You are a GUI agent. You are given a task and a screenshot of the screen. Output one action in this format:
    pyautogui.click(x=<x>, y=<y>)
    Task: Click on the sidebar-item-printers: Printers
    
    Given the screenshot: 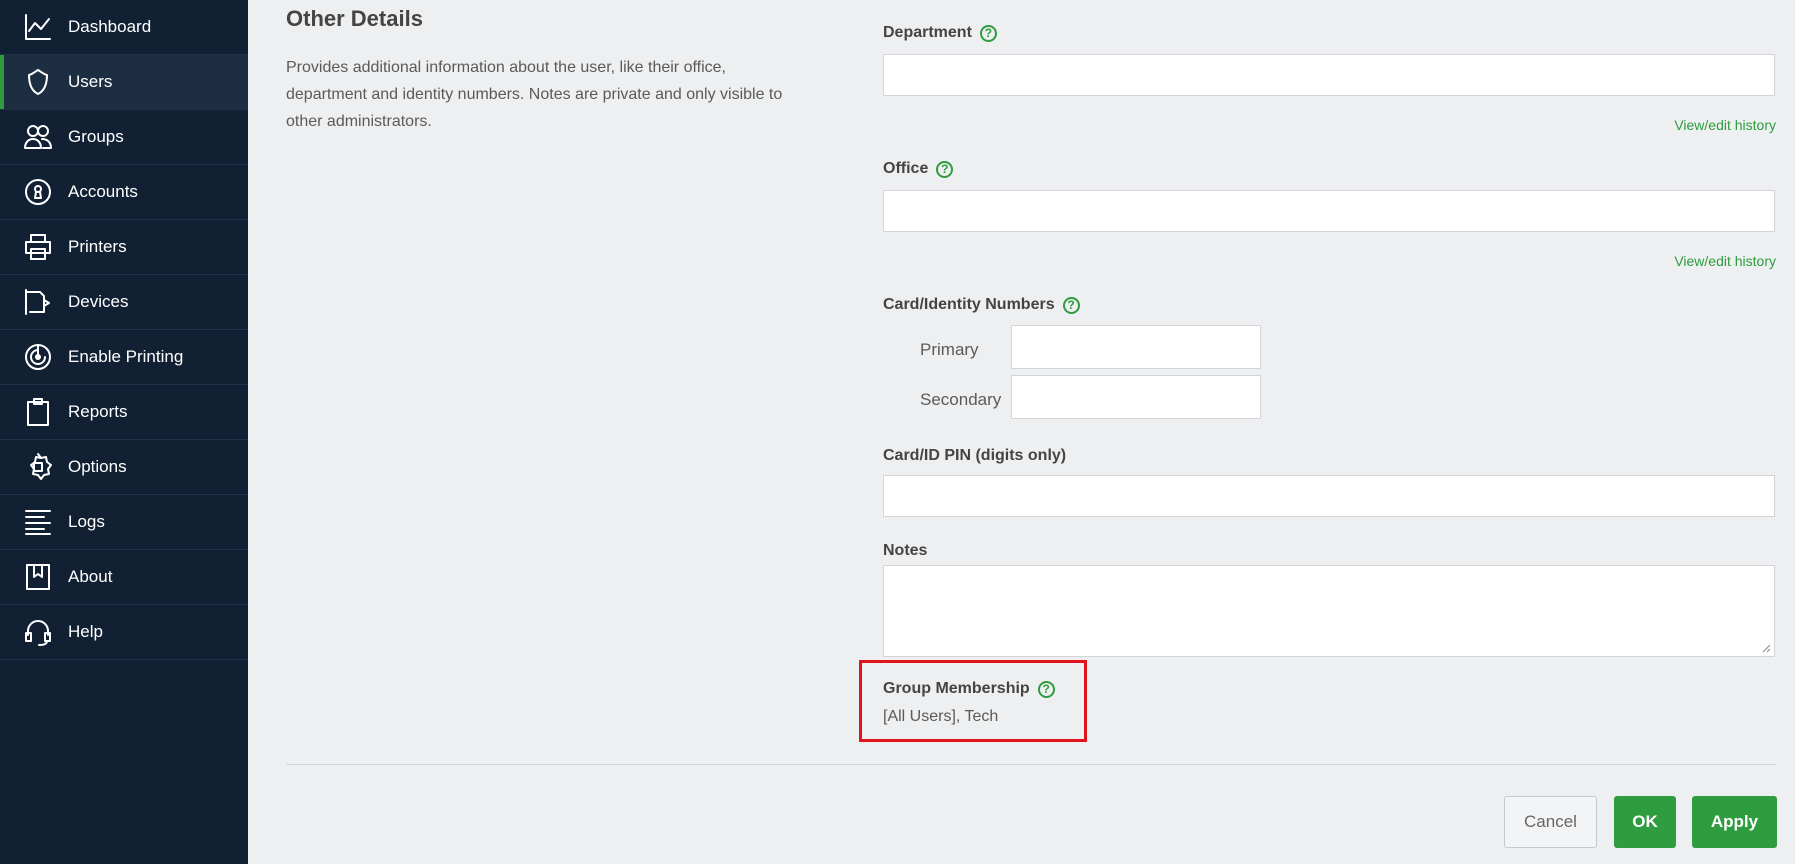 What is the action you would take?
    pyautogui.click(x=124, y=247)
    